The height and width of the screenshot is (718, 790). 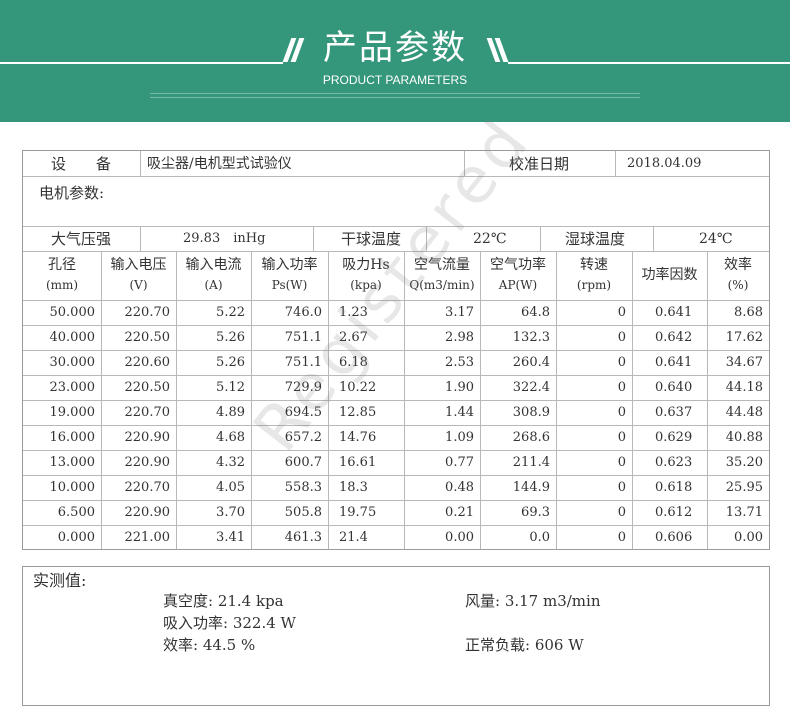 What do you see at coordinates (366, 274) in the screenshot?
I see `col-header-suction: 吸力Hs (kpa)` at bounding box center [366, 274].